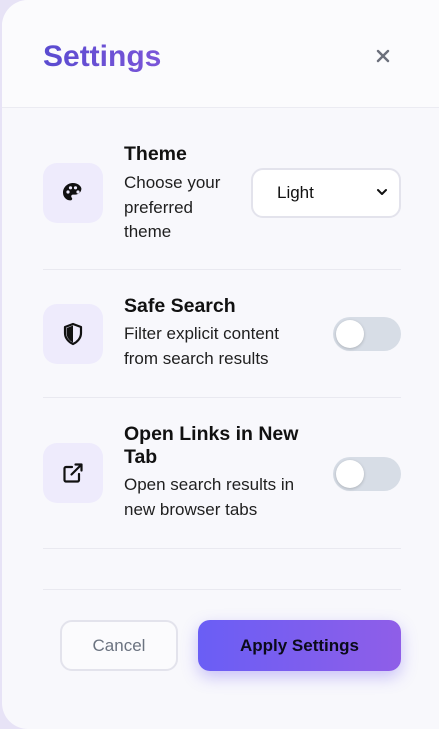  Describe the element at coordinates (326, 193) in the screenshot. I see `theme-select: Light` at that location.